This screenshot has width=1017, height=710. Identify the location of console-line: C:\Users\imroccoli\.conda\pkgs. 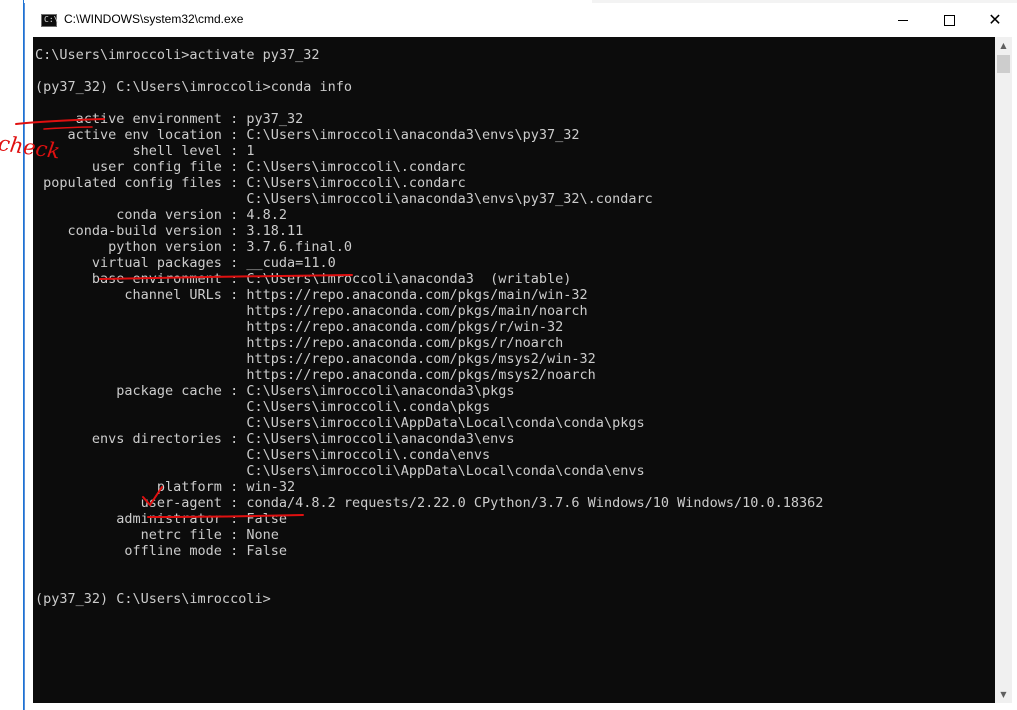
(263, 407).